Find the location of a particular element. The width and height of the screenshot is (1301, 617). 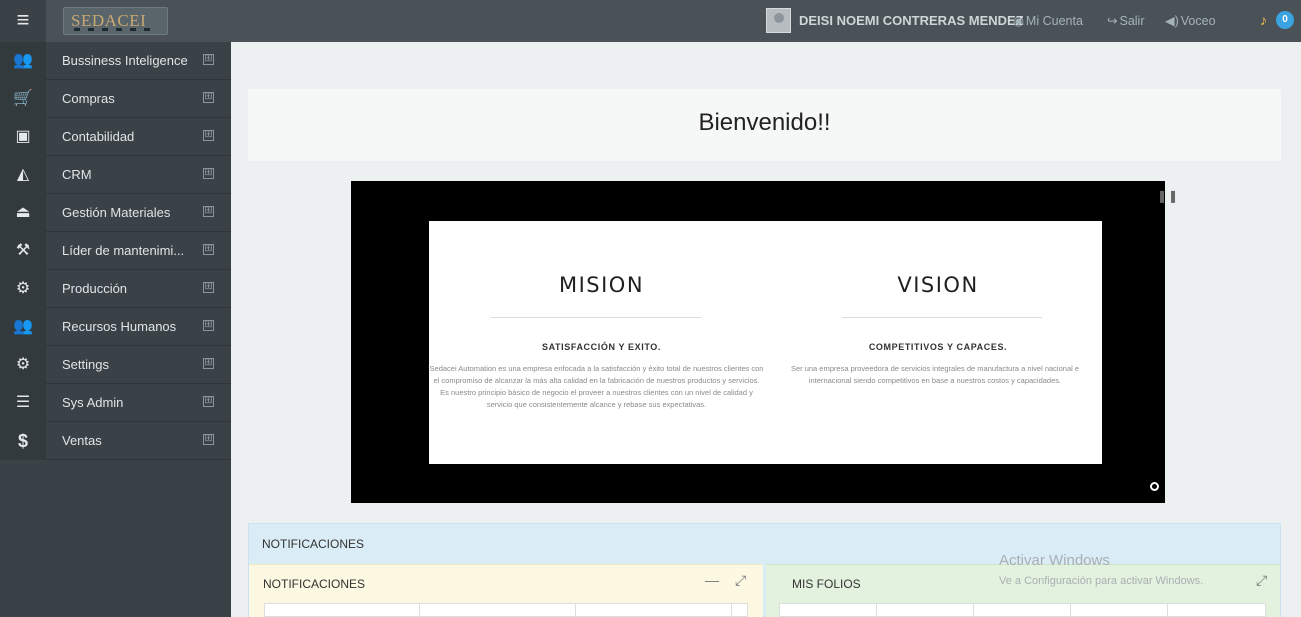

sidebar-item-sys-admin: ☰ Sys Admin ⊞ is located at coordinates (115, 403).